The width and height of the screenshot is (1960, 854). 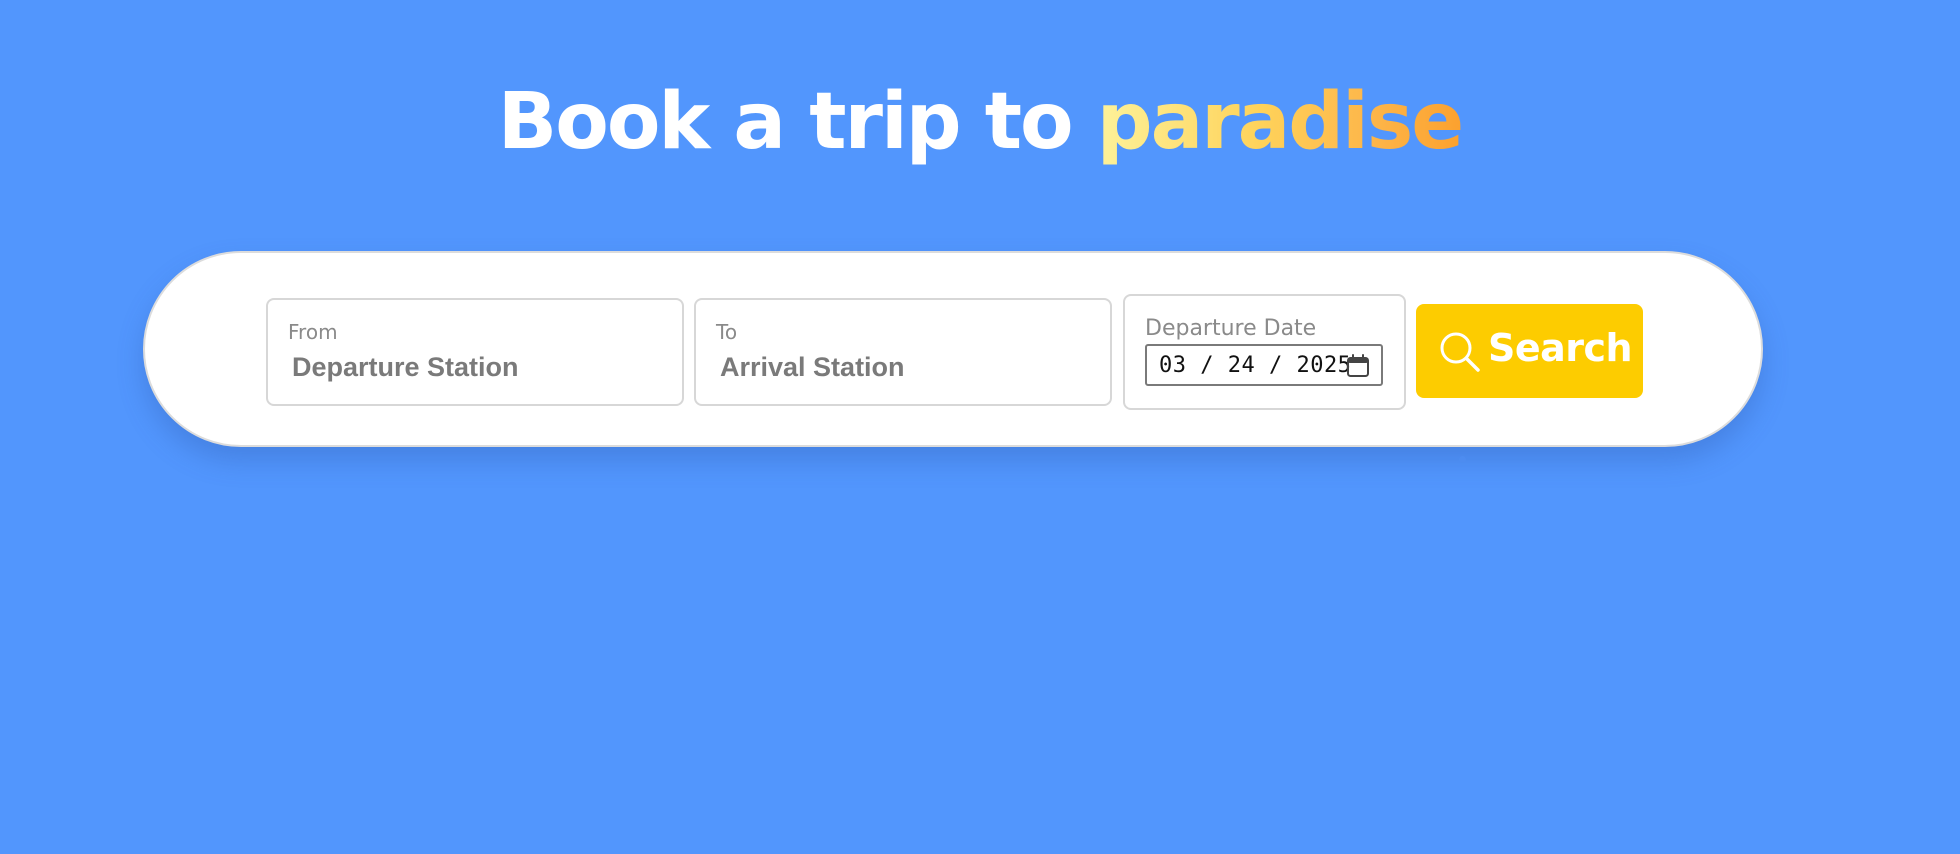 I want to click on from-field: From Departure Station, so click(x=475, y=352).